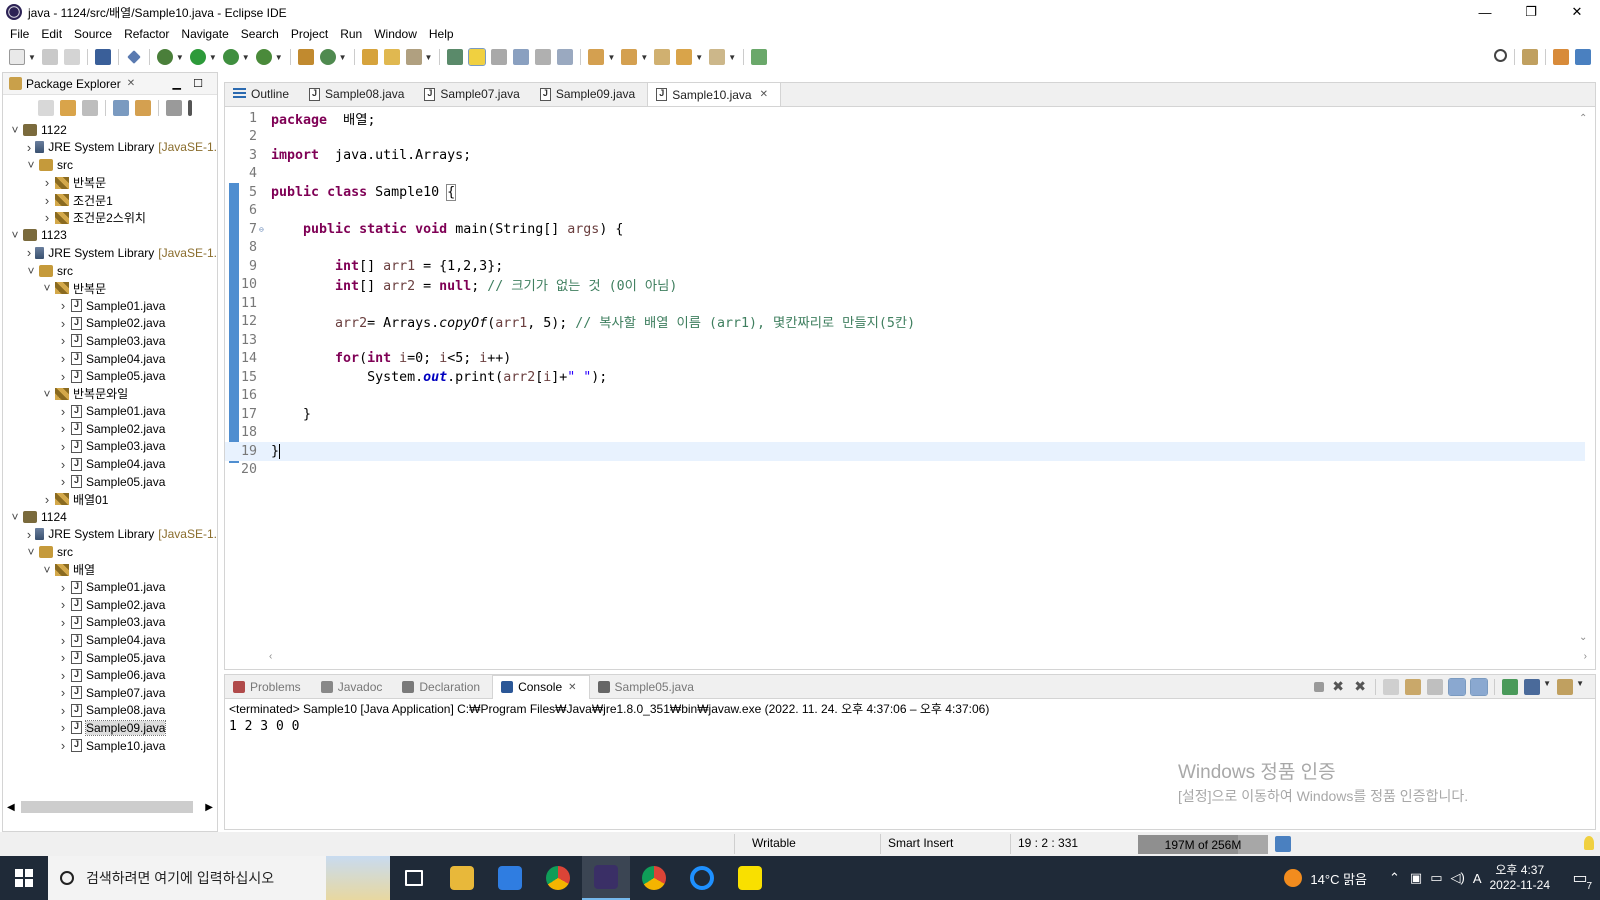 Image resolution: width=1600 pixels, height=900 pixels. What do you see at coordinates (510, 878) in the screenshot?
I see `microsoft-store-button` at bounding box center [510, 878].